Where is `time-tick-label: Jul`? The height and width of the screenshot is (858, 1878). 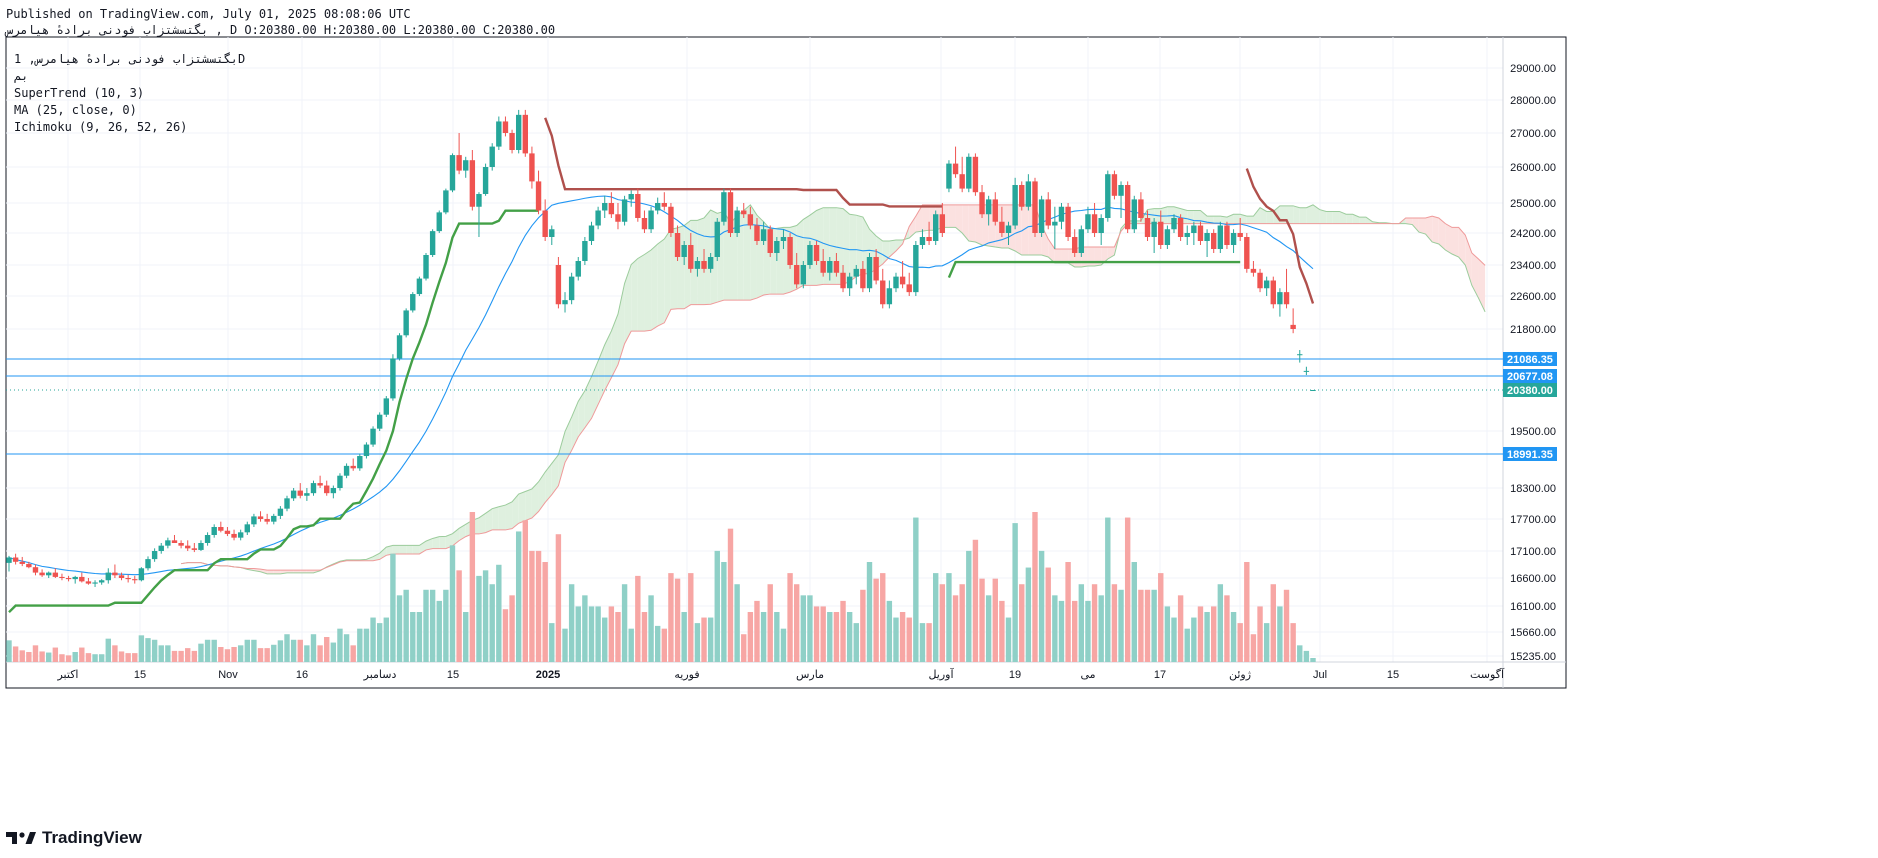
time-tick-label: Jul is located at coordinates (1320, 675).